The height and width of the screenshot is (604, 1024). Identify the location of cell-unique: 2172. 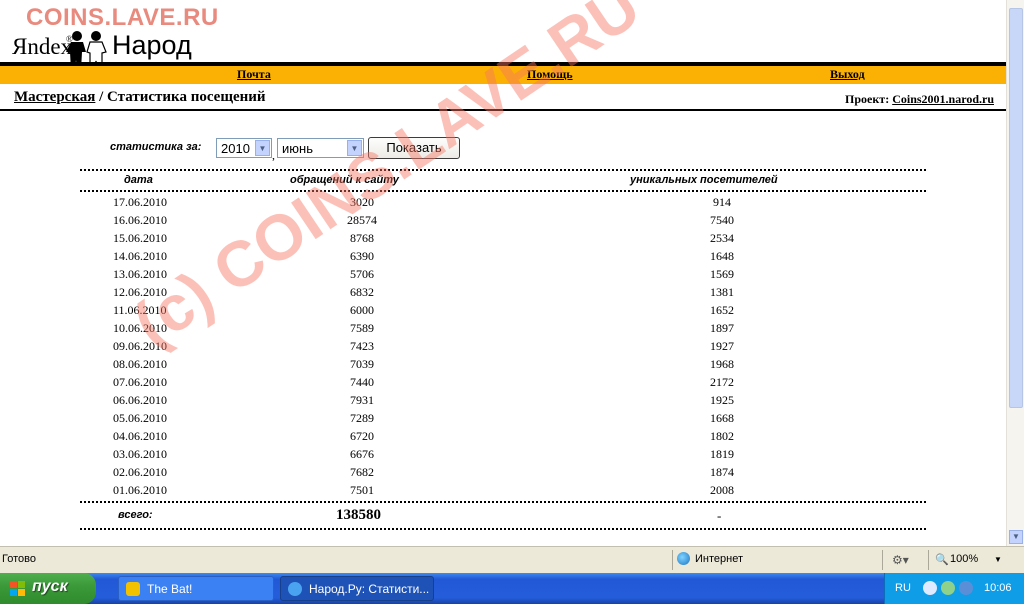
(722, 382).